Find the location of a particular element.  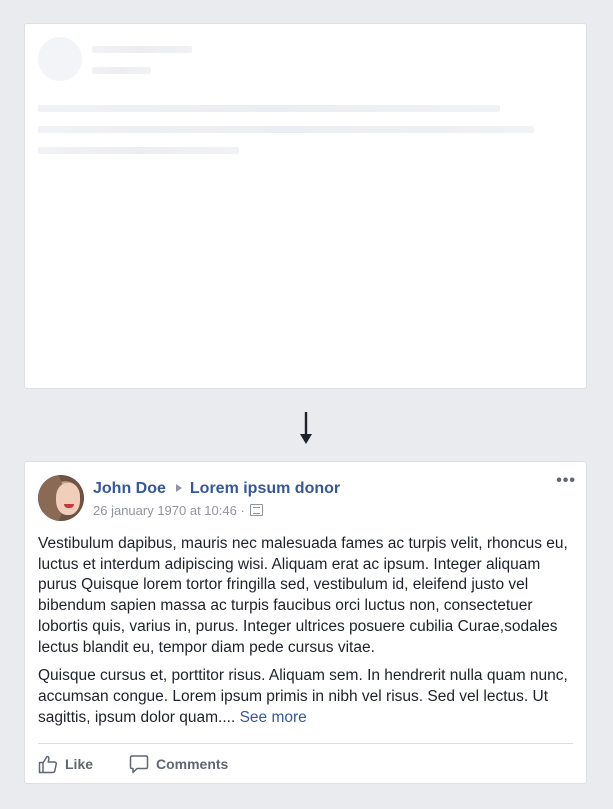

post-meta: 26 january 1970 at 10:46 · is located at coordinates (178, 510).